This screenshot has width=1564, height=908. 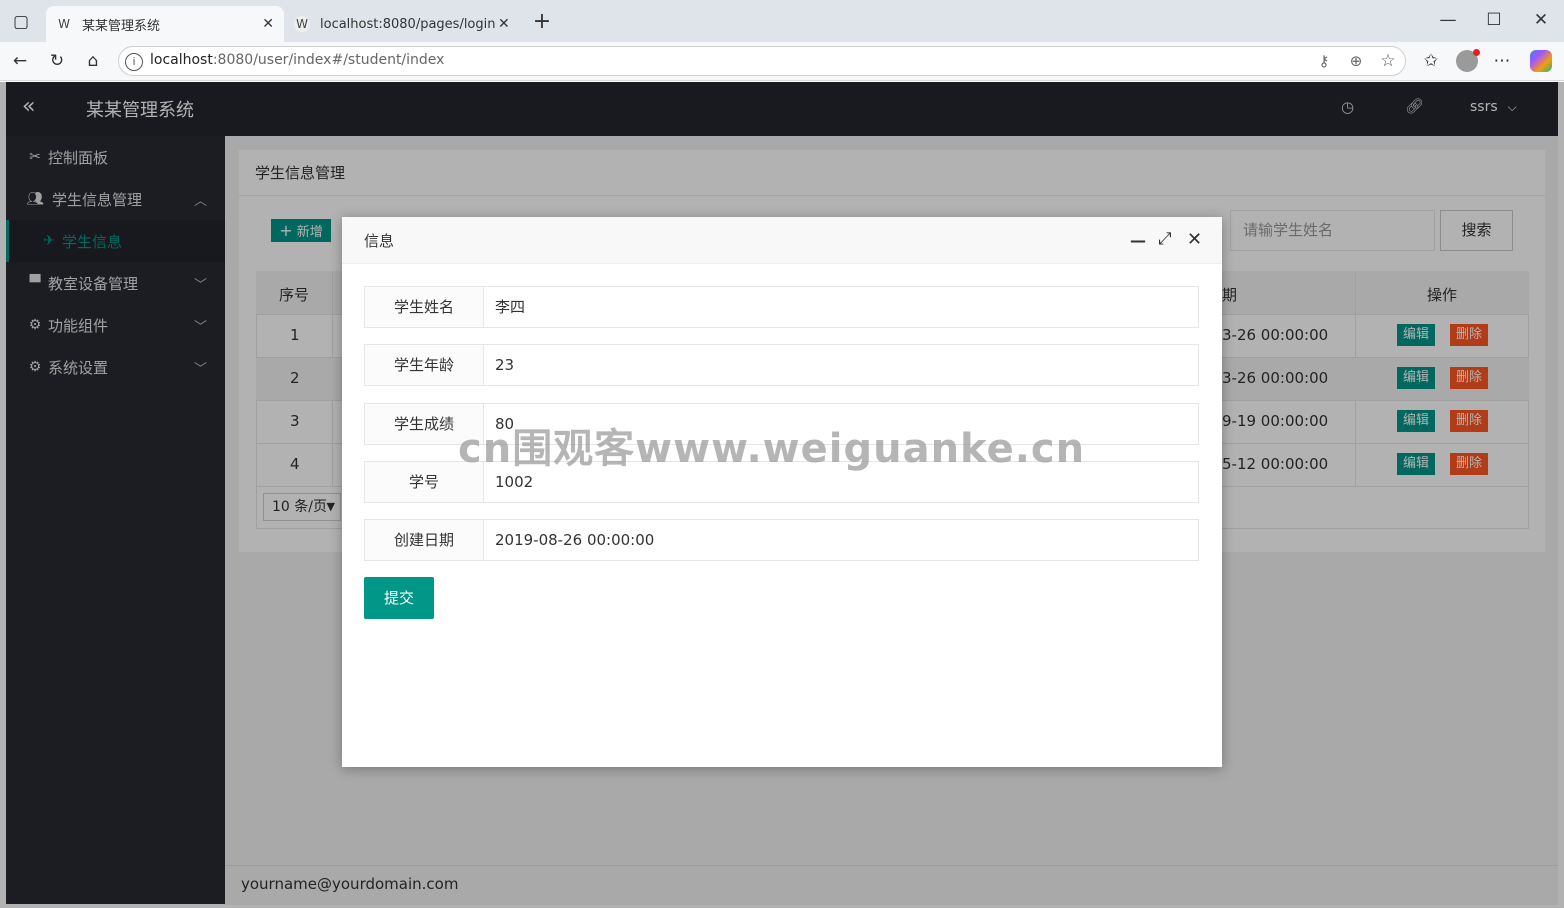 I want to click on tab-title: localhost:8080/pages/loginOrReg, so click(x=408, y=24).